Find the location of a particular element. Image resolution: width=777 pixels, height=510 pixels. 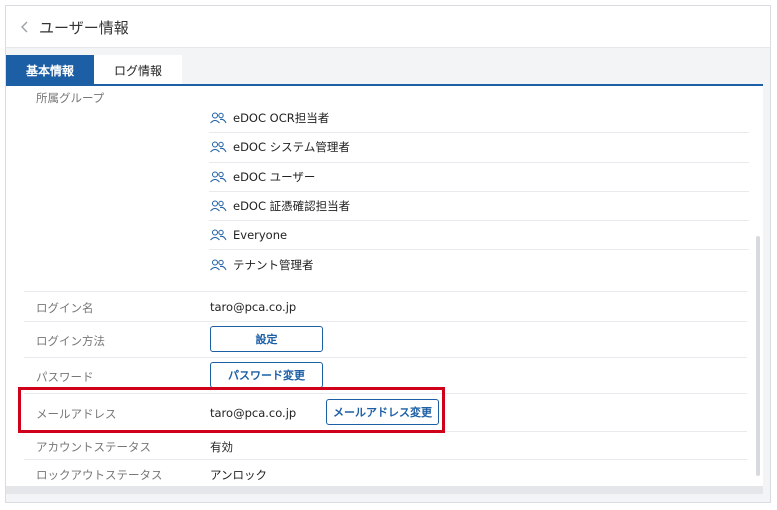

group-name: テナント管理者 is located at coordinates (273, 265).